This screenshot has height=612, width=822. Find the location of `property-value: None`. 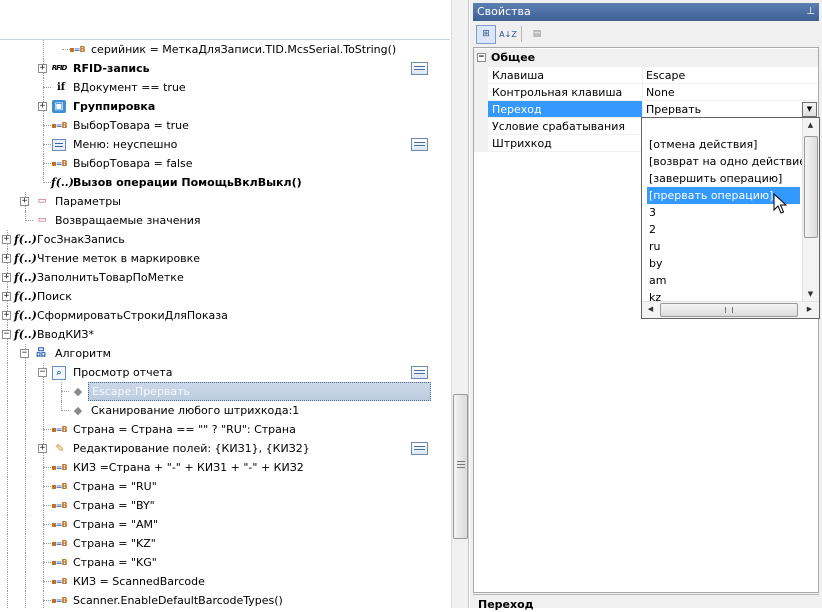

property-value: None is located at coordinates (730, 92).